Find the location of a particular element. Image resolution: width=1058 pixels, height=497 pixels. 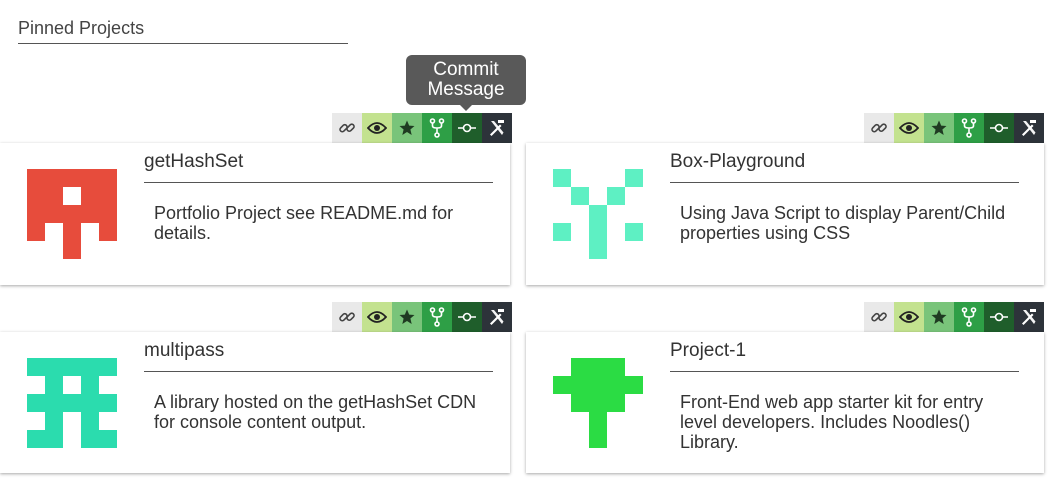

project-title: Box-Playground is located at coordinates (844, 167).